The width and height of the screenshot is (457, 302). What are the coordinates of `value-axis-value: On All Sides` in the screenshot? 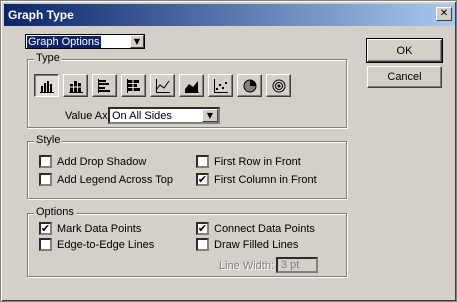 It's located at (142, 115).